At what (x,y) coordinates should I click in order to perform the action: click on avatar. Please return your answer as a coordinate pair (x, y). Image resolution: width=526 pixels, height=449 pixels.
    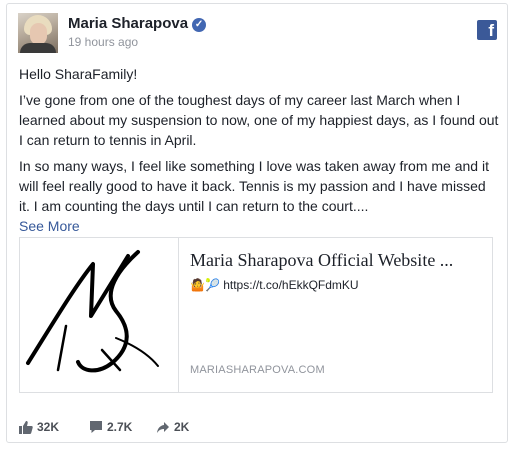
    Looking at the image, I should click on (38, 33).